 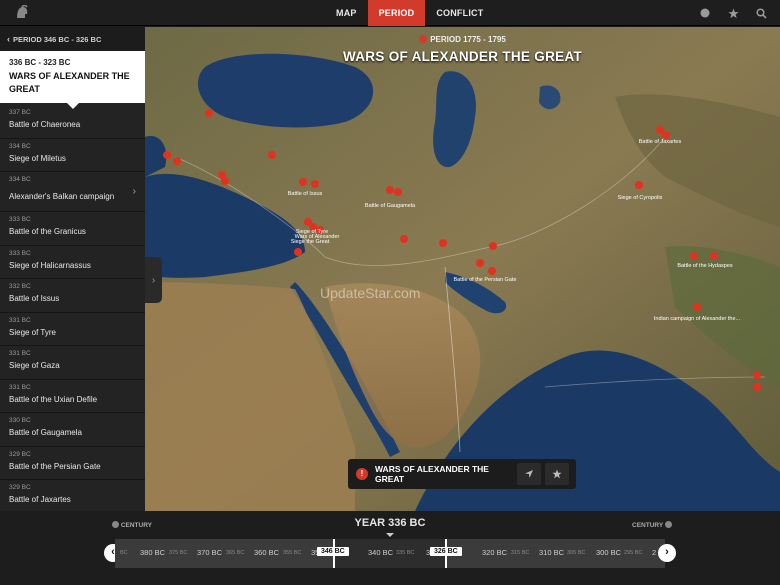 I want to click on item-name: Siege of Miletus, so click(x=37, y=158).